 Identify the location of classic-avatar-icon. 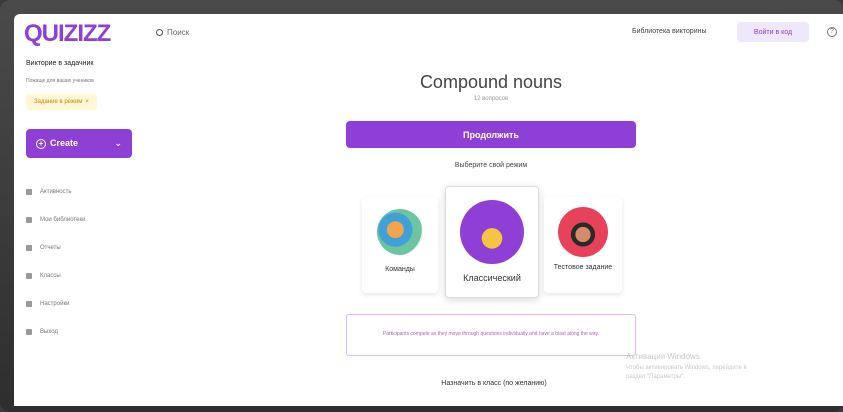
(492, 232).